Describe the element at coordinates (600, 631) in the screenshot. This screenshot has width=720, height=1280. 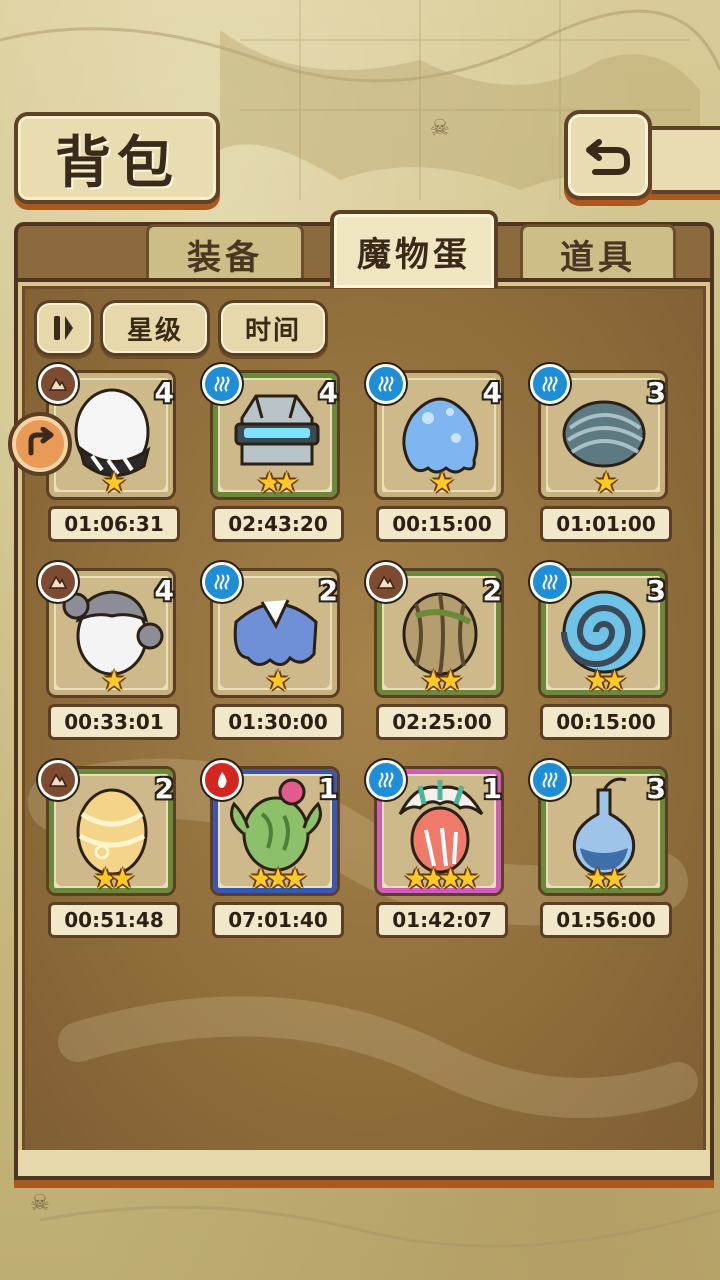
I see `egg-slot-spiral: 3 ★★` at that location.